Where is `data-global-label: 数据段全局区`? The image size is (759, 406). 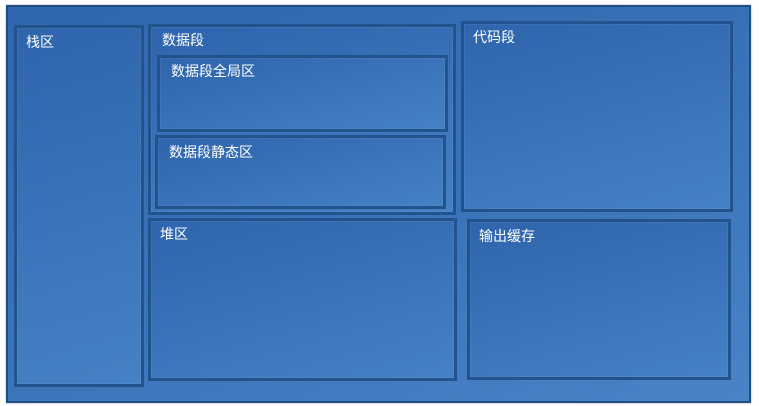 data-global-label: 数据段全局区 is located at coordinates (213, 72).